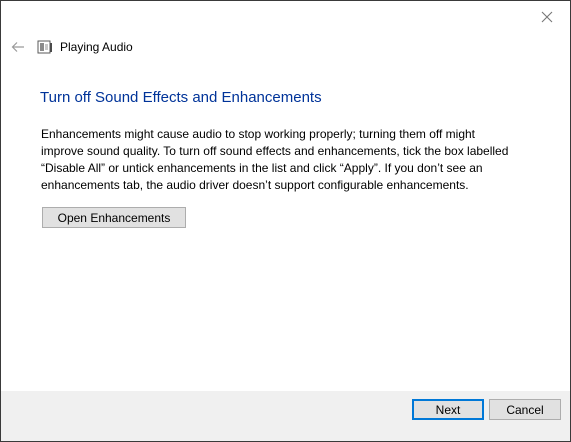 The width and height of the screenshot is (571, 442). What do you see at coordinates (96, 47) in the screenshot?
I see `window-title: Playing Audio` at bounding box center [96, 47].